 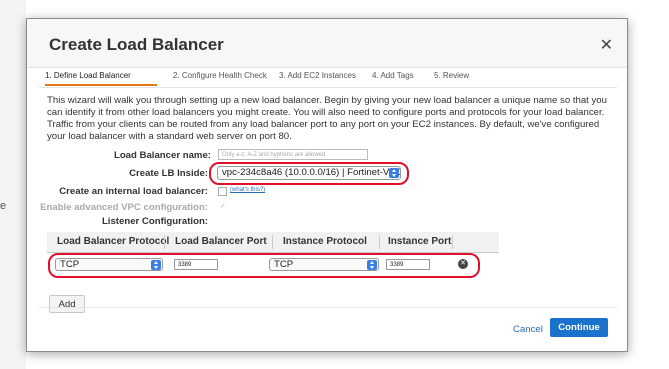 I want to click on tab-define-load-balancer: 1. Define Load Balancer, so click(x=88, y=75).